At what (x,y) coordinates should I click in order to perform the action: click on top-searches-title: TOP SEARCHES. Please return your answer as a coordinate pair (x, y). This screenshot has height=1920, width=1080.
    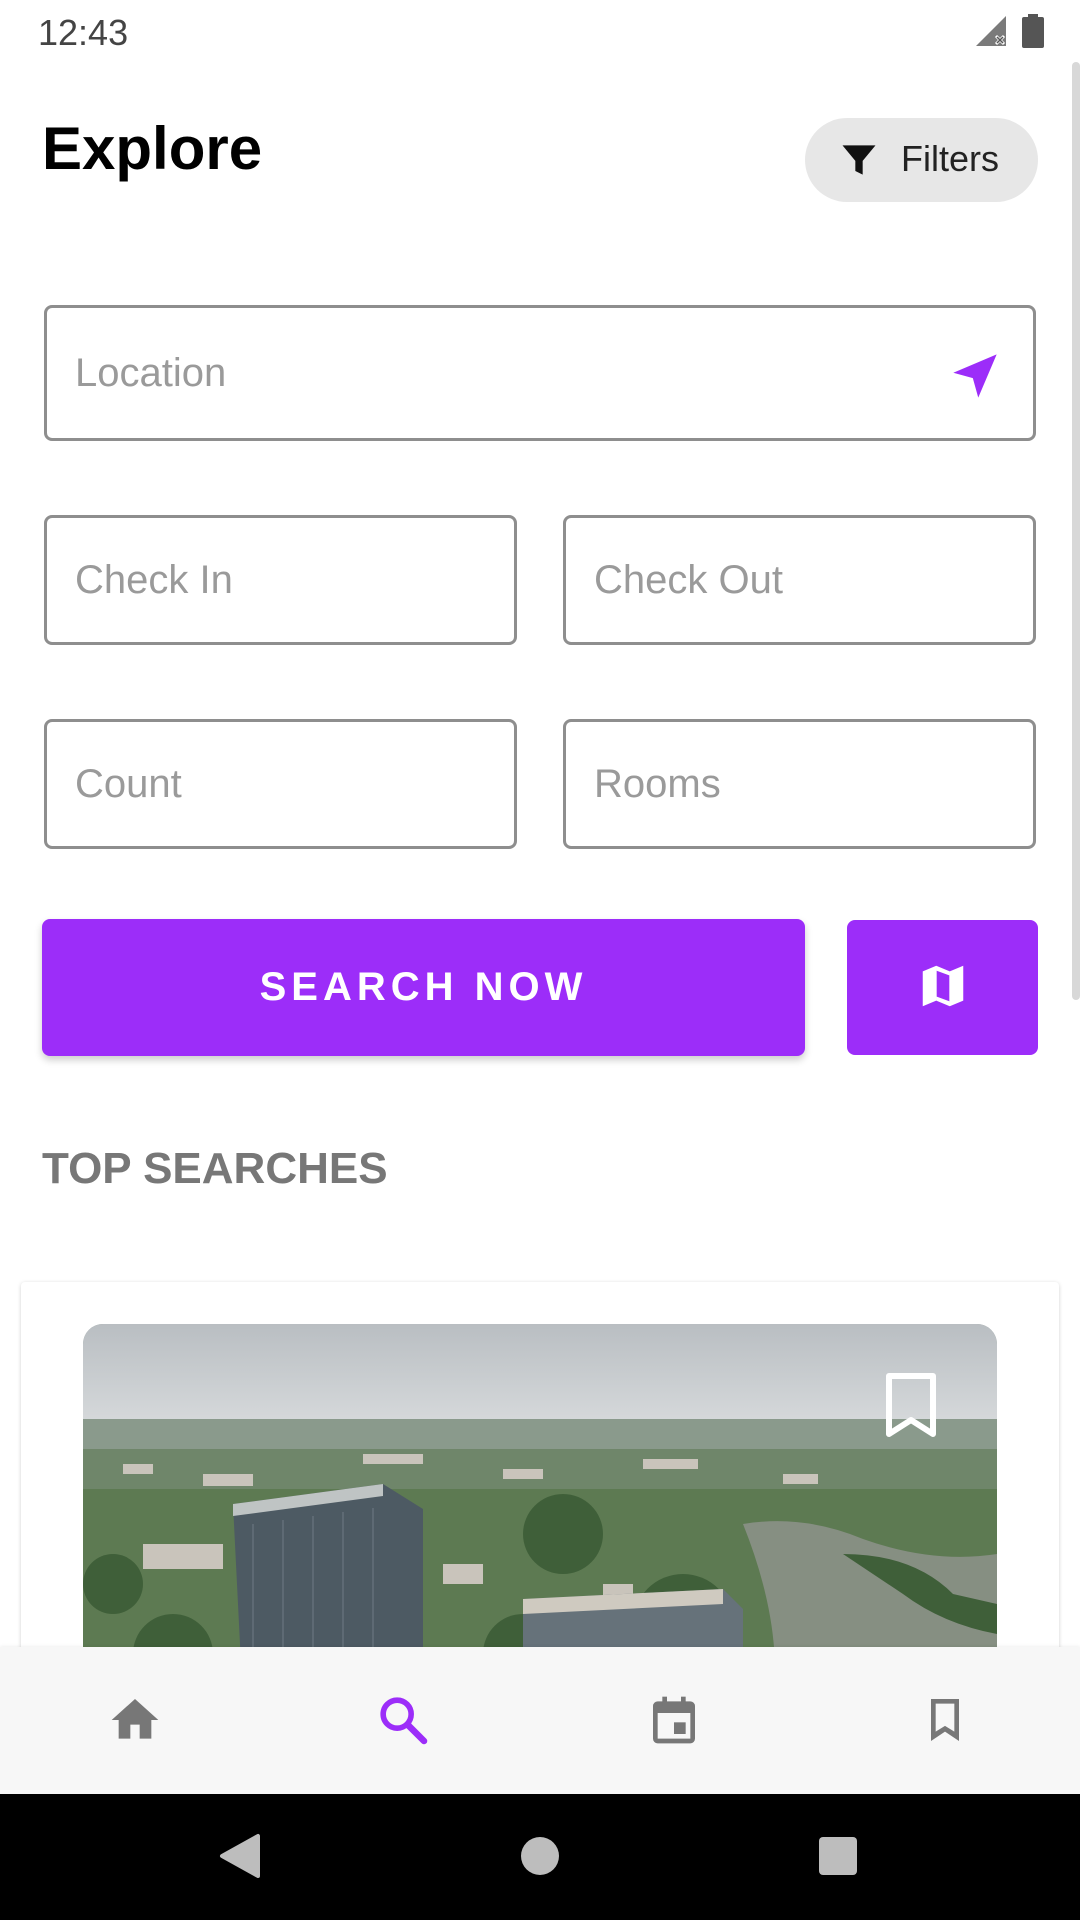
    Looking at the image, I should click on (215, 1168).